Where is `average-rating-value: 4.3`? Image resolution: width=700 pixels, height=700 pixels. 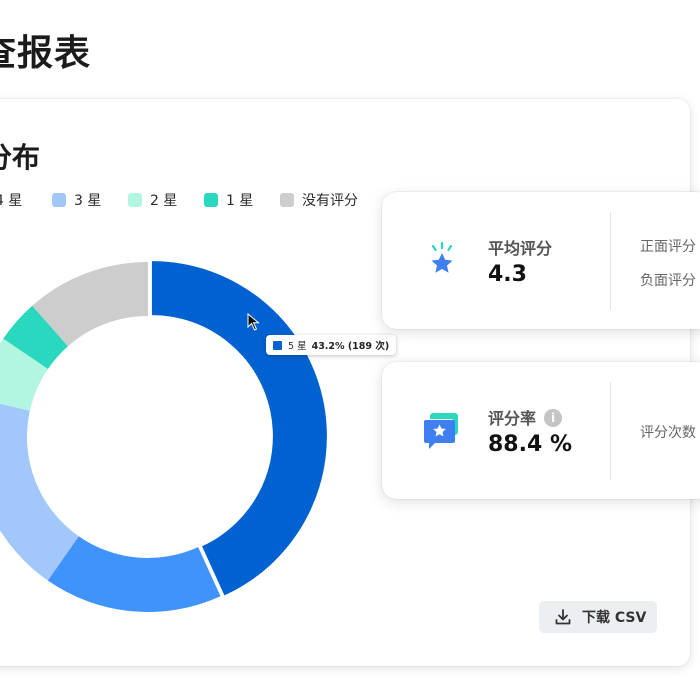 average-rating-value: 4.3 is located at coordinates (507, 274).